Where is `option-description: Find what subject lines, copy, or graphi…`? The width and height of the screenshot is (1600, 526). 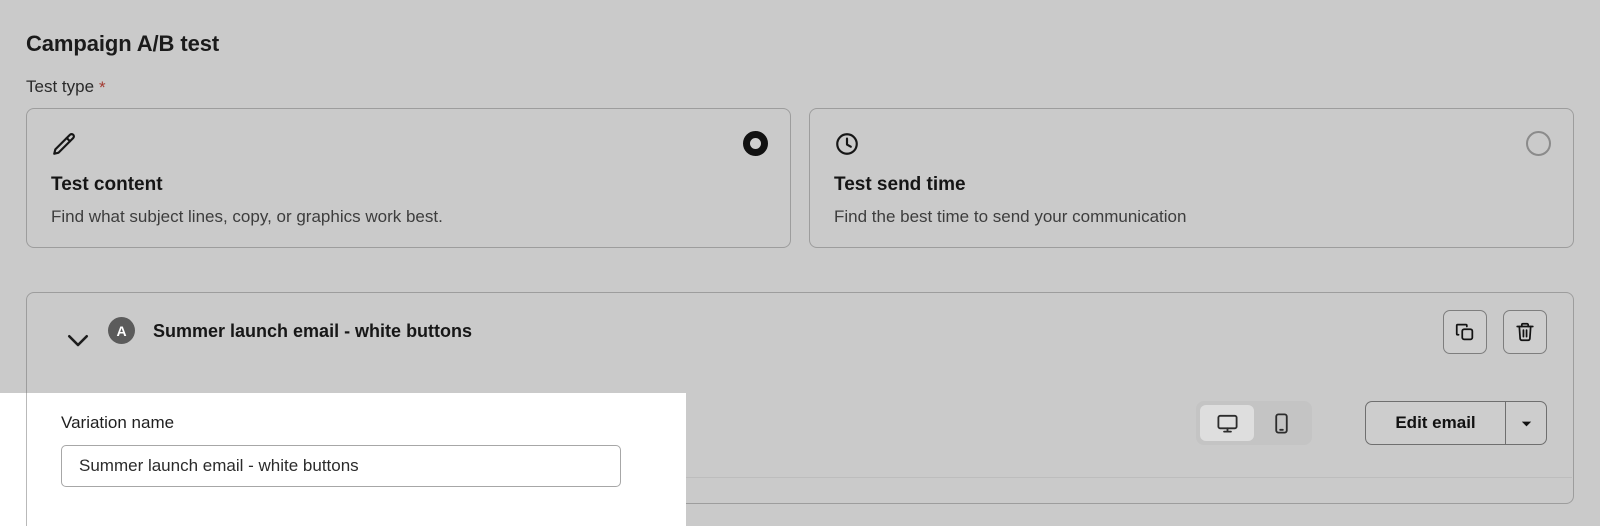 option-description: Find what subject lines, copy, or graphi… is located at coordinates (247, 216).